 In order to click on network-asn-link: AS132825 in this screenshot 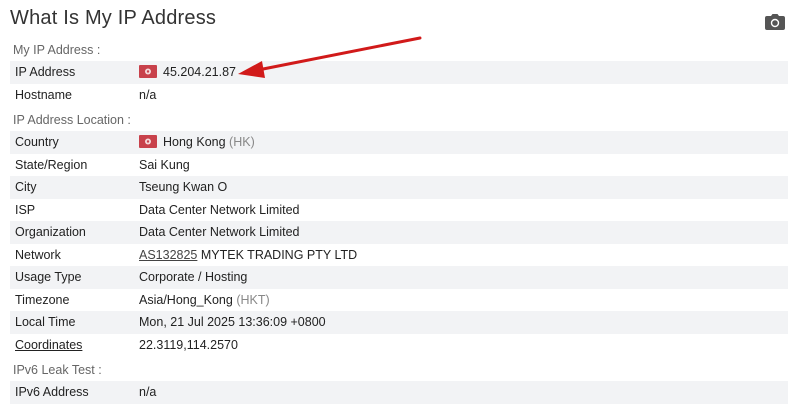, I will do `click(168, 255)`.